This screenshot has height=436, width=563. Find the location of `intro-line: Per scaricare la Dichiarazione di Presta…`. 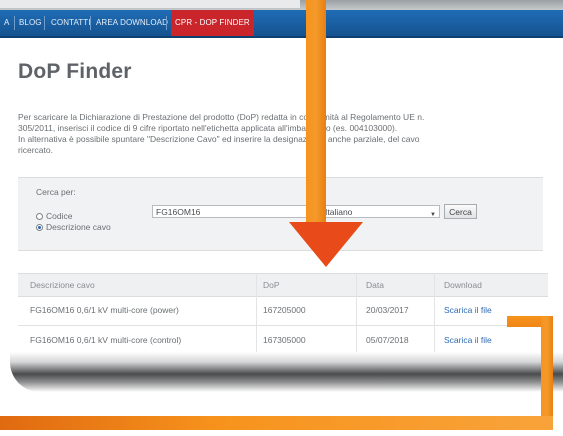

intro-line: Per scaricare la Dichiarazione di Presta… is located at coordinates (221, 117).